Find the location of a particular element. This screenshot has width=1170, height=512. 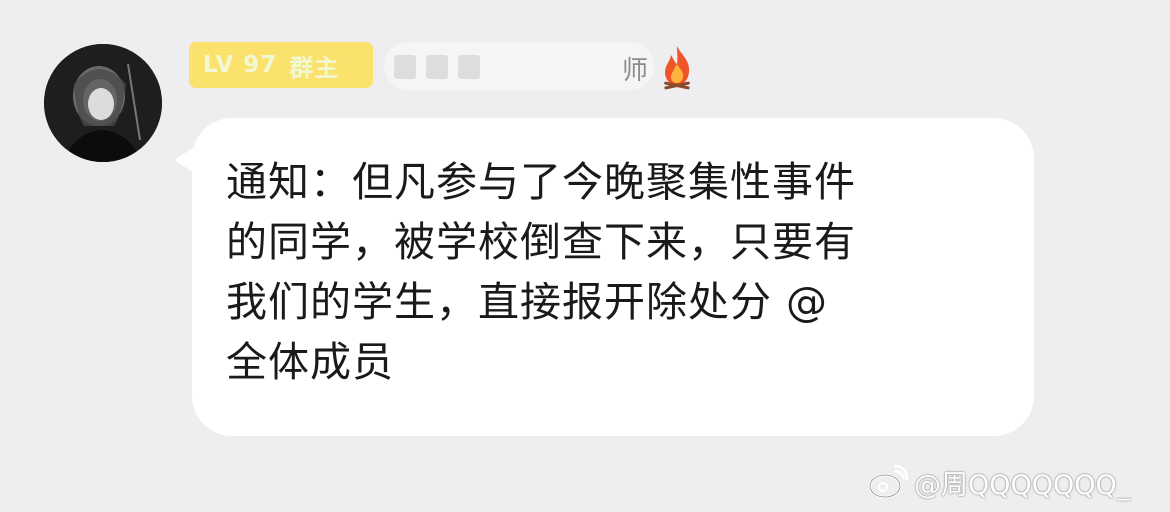

sender-name-redacted is located at coordinates (519, 66).